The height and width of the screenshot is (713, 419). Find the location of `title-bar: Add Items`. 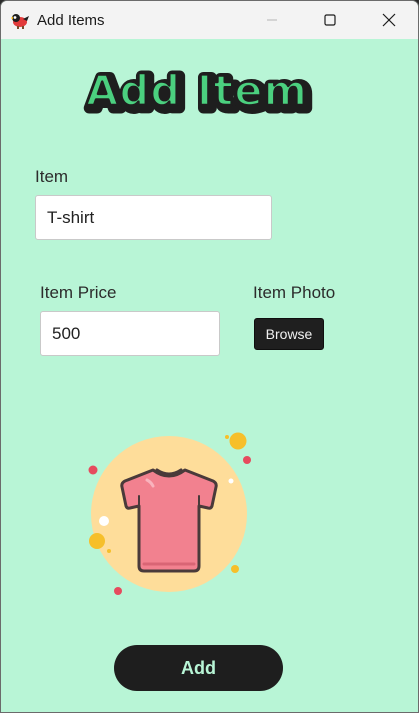

title-bar: Add Items is located at coordinates (209, 20).